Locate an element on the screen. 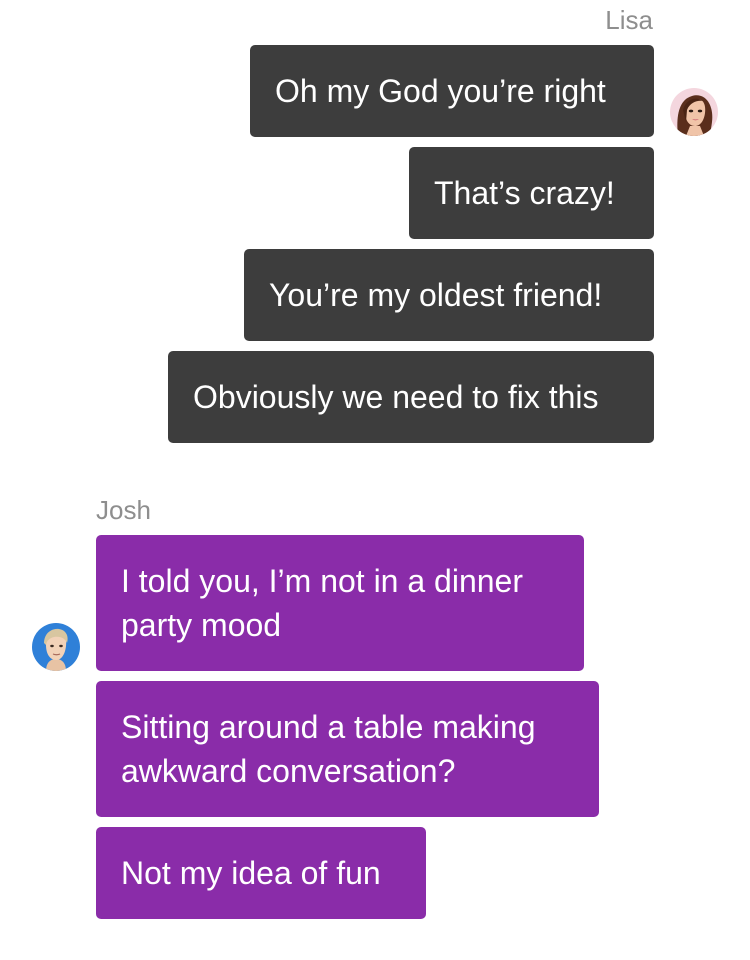 Image resolution: width=750 pixels, height=960 pixels. message-bubble-lisa-3: You’re my oldest friend! is located at coordinates (449, 295).